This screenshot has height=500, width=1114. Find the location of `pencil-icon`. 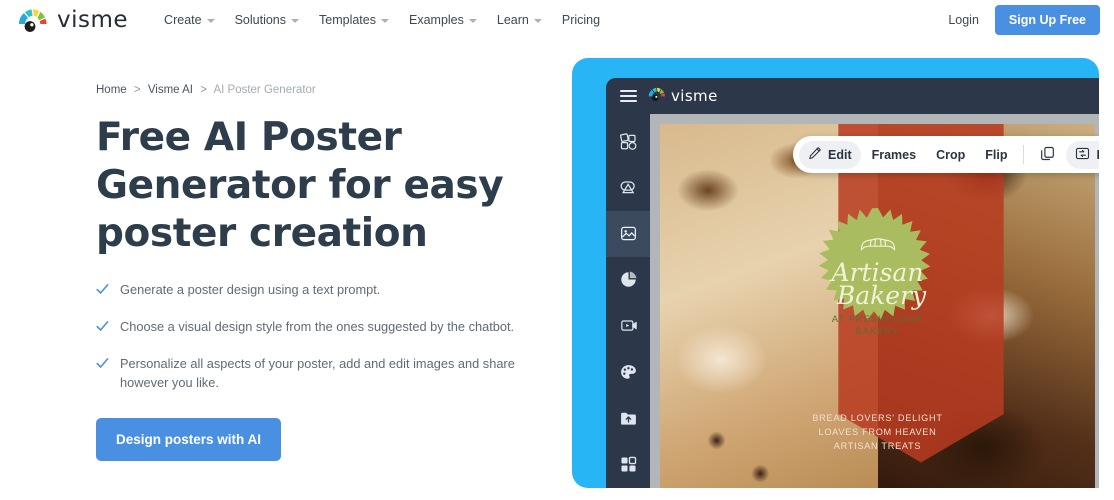

pencil-icon is located at coordinates (815, 154).